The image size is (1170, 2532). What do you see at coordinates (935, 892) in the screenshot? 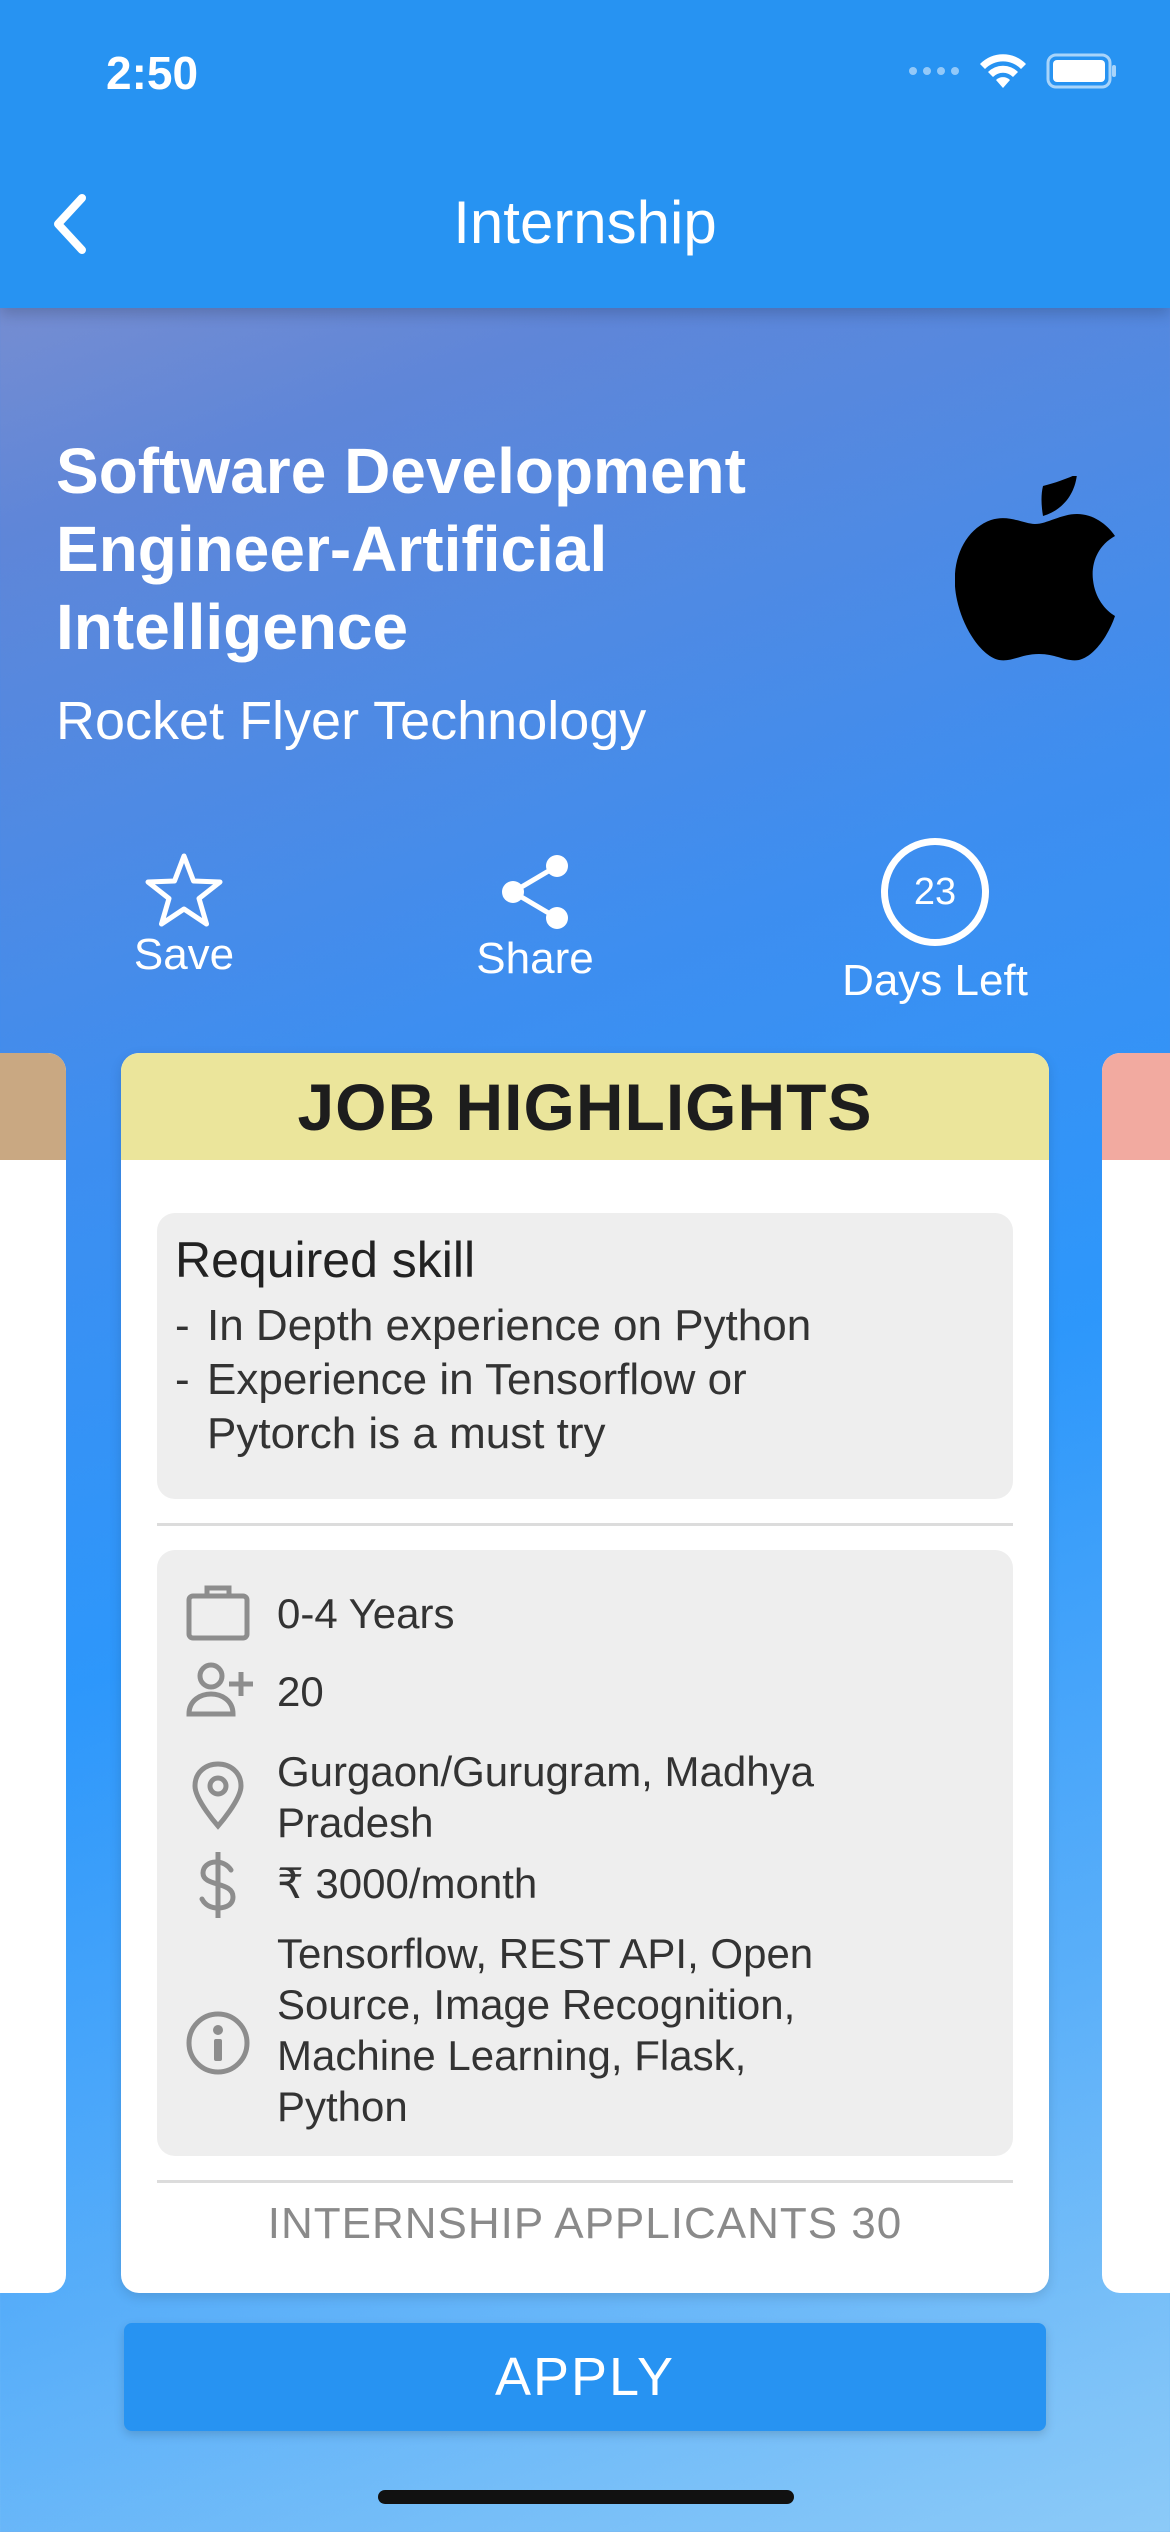
I see `days-left-count: 23` at bounding box center [935, 892].